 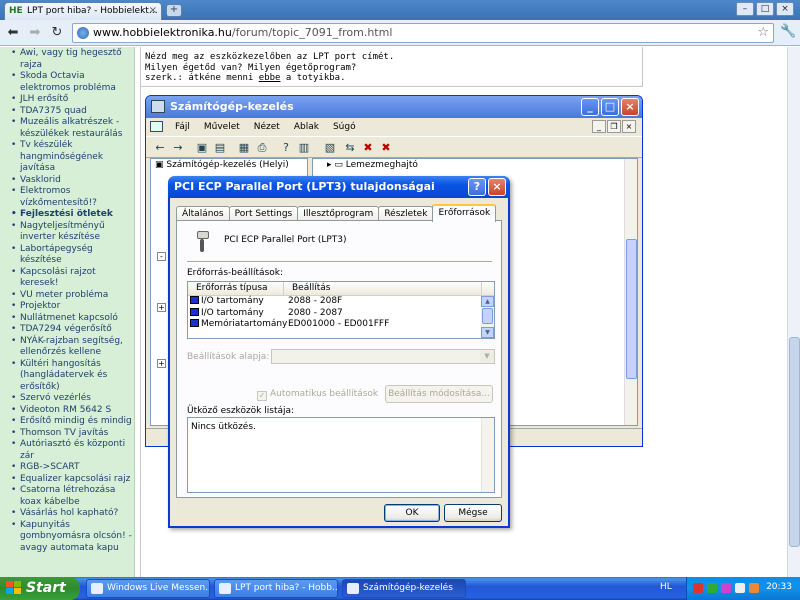 What do you see at coordinates (70, 181) in the screenshot?
I see `sidebar-topic-link: Vasklorid` at bounding box center [70, 181].